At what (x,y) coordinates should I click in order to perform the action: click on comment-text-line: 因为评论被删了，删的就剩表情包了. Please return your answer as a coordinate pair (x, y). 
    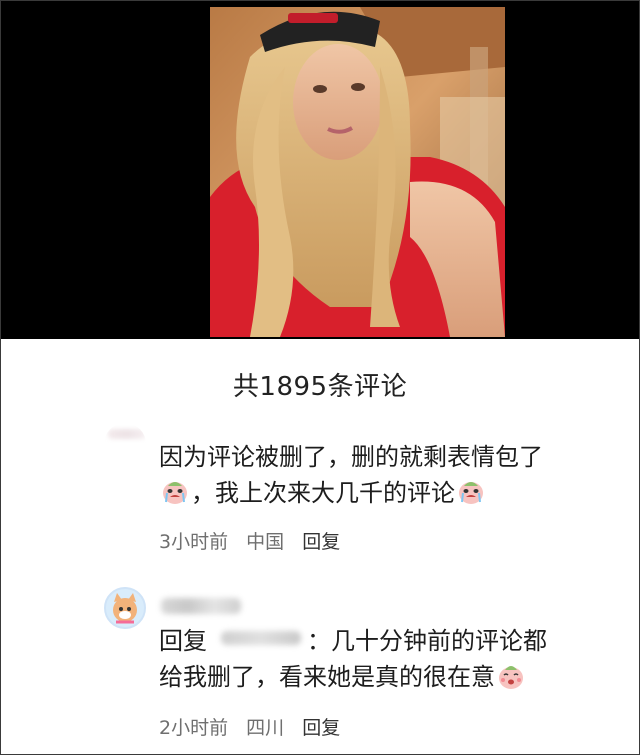
    Looking at the image, I should click on (351, 457).